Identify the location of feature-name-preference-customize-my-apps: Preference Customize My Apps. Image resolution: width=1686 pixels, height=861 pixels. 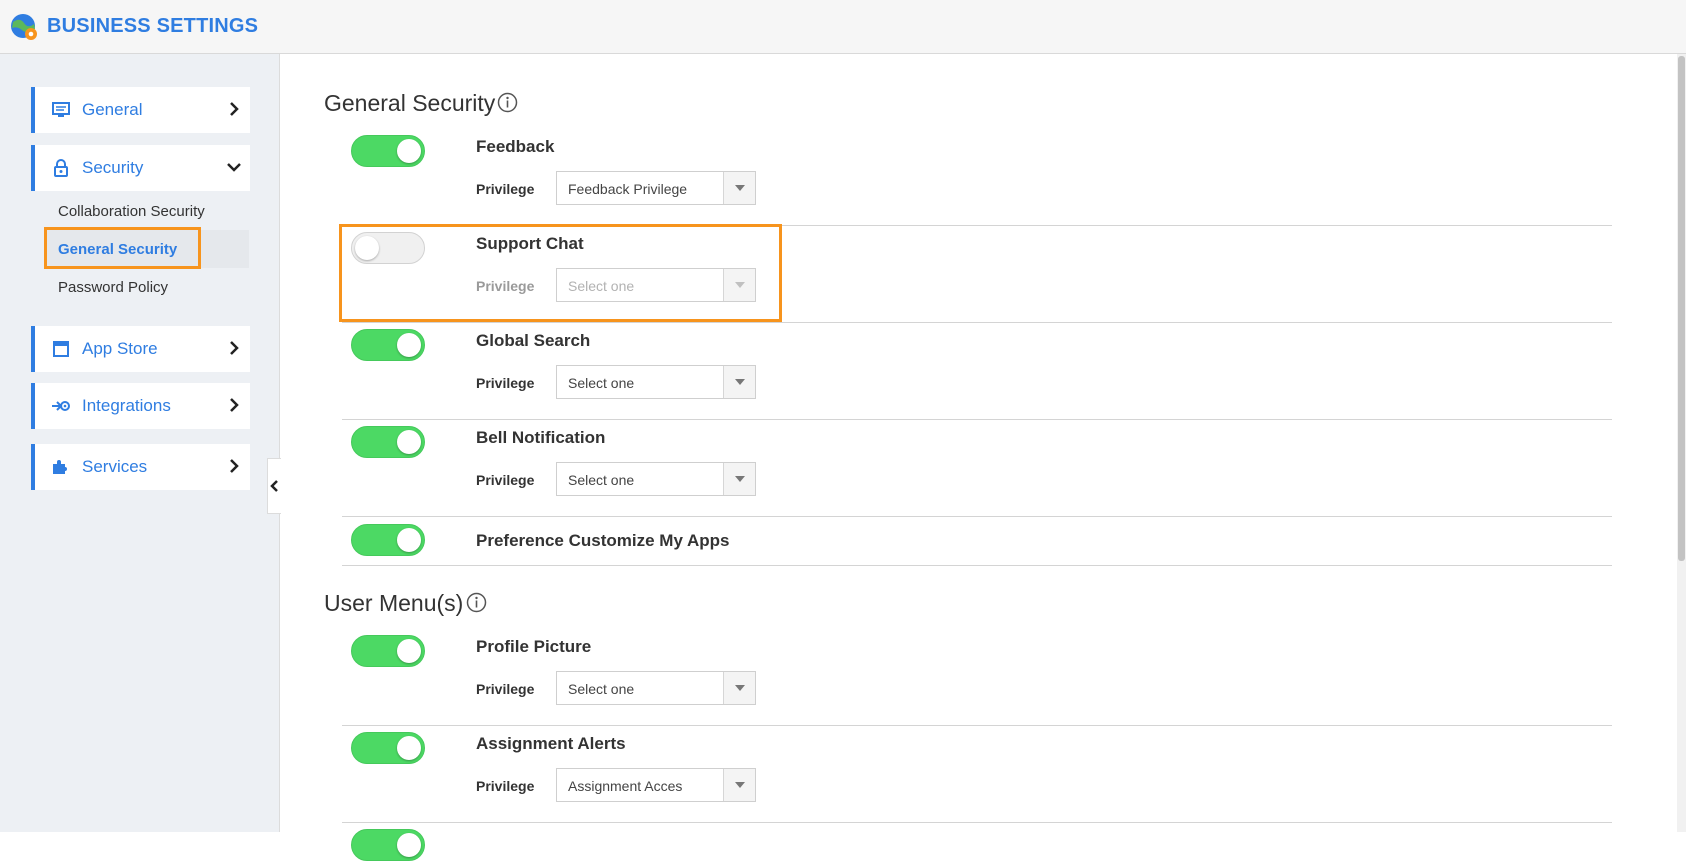
(603, 540).